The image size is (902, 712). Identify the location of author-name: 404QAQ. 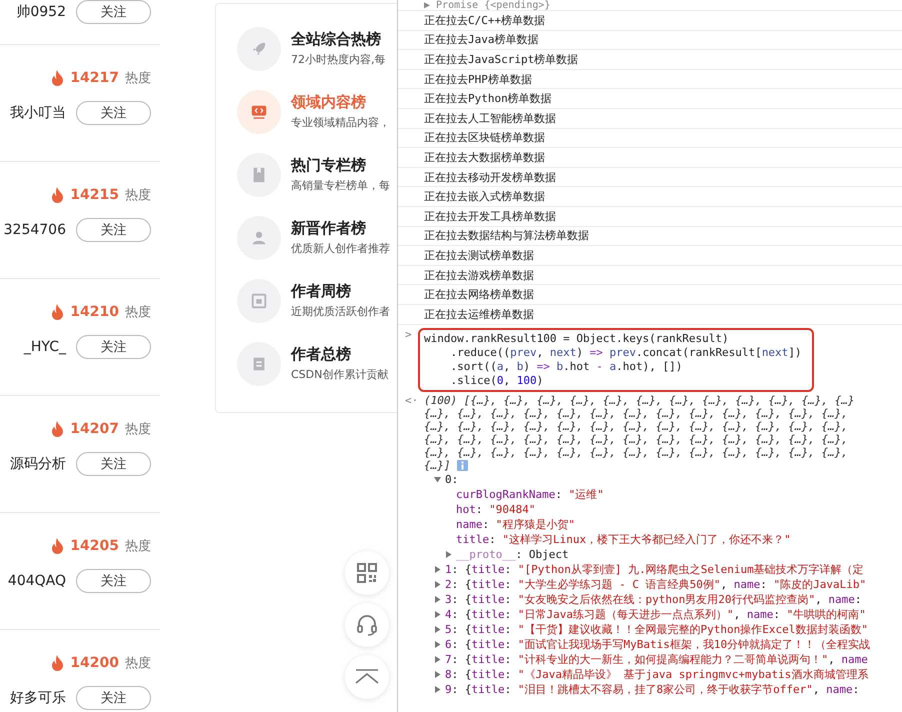
(37, 581).